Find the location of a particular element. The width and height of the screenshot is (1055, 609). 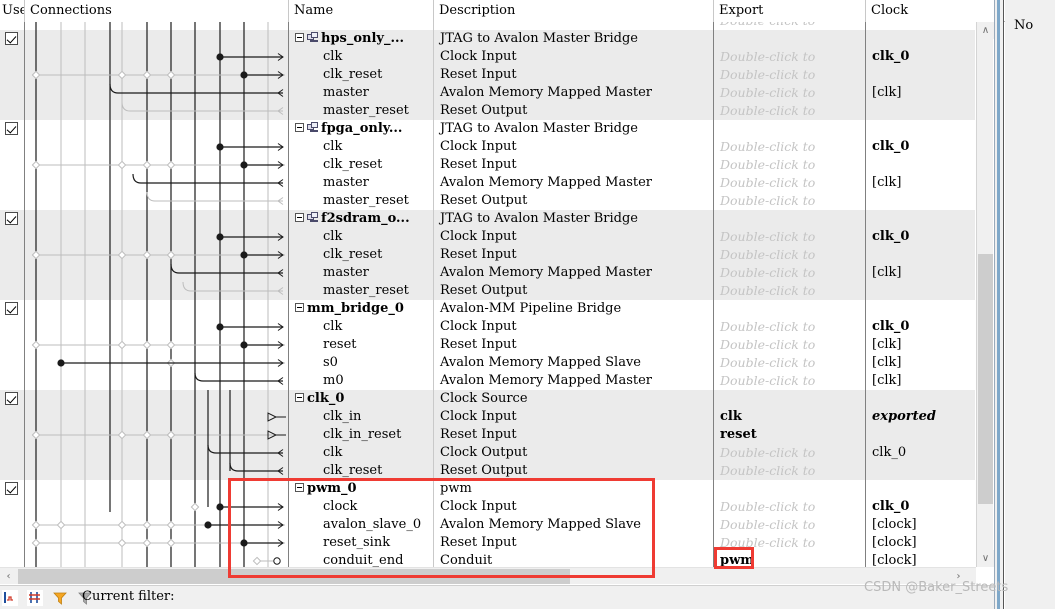

filter-active-icon is located at coordinates (60, 599).